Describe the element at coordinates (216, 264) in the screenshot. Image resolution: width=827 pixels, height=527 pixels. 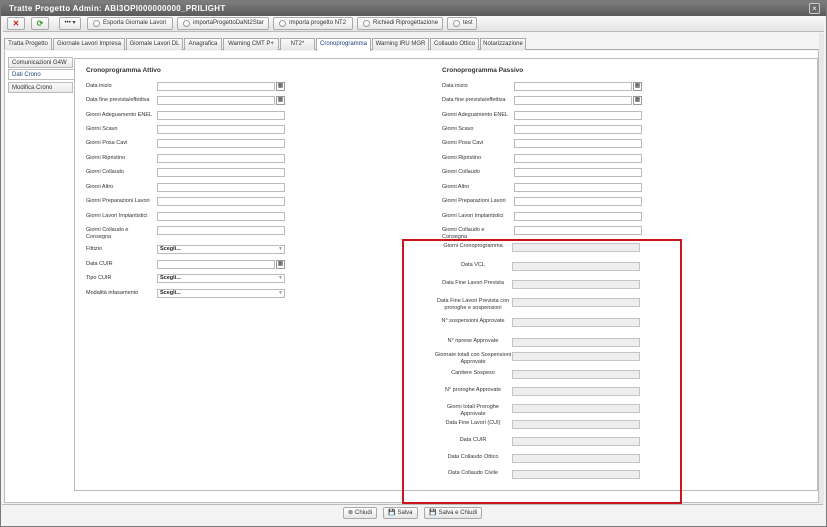
I see `data-cuir-input` at that location.